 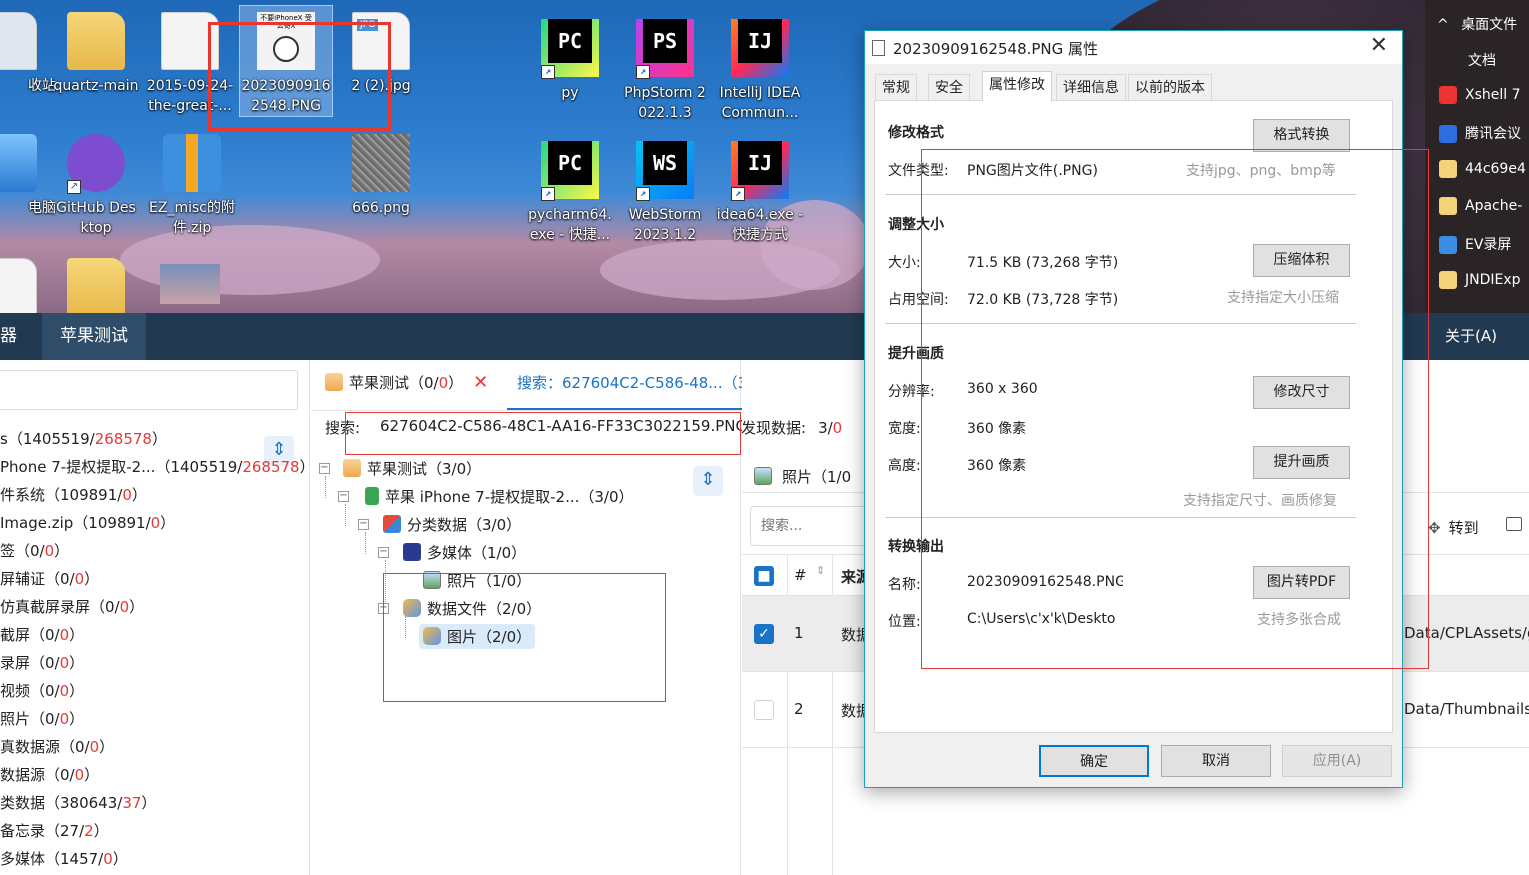 I want to click on desktop-icon-py: PC ↗ py, so click(x=570, y=57).